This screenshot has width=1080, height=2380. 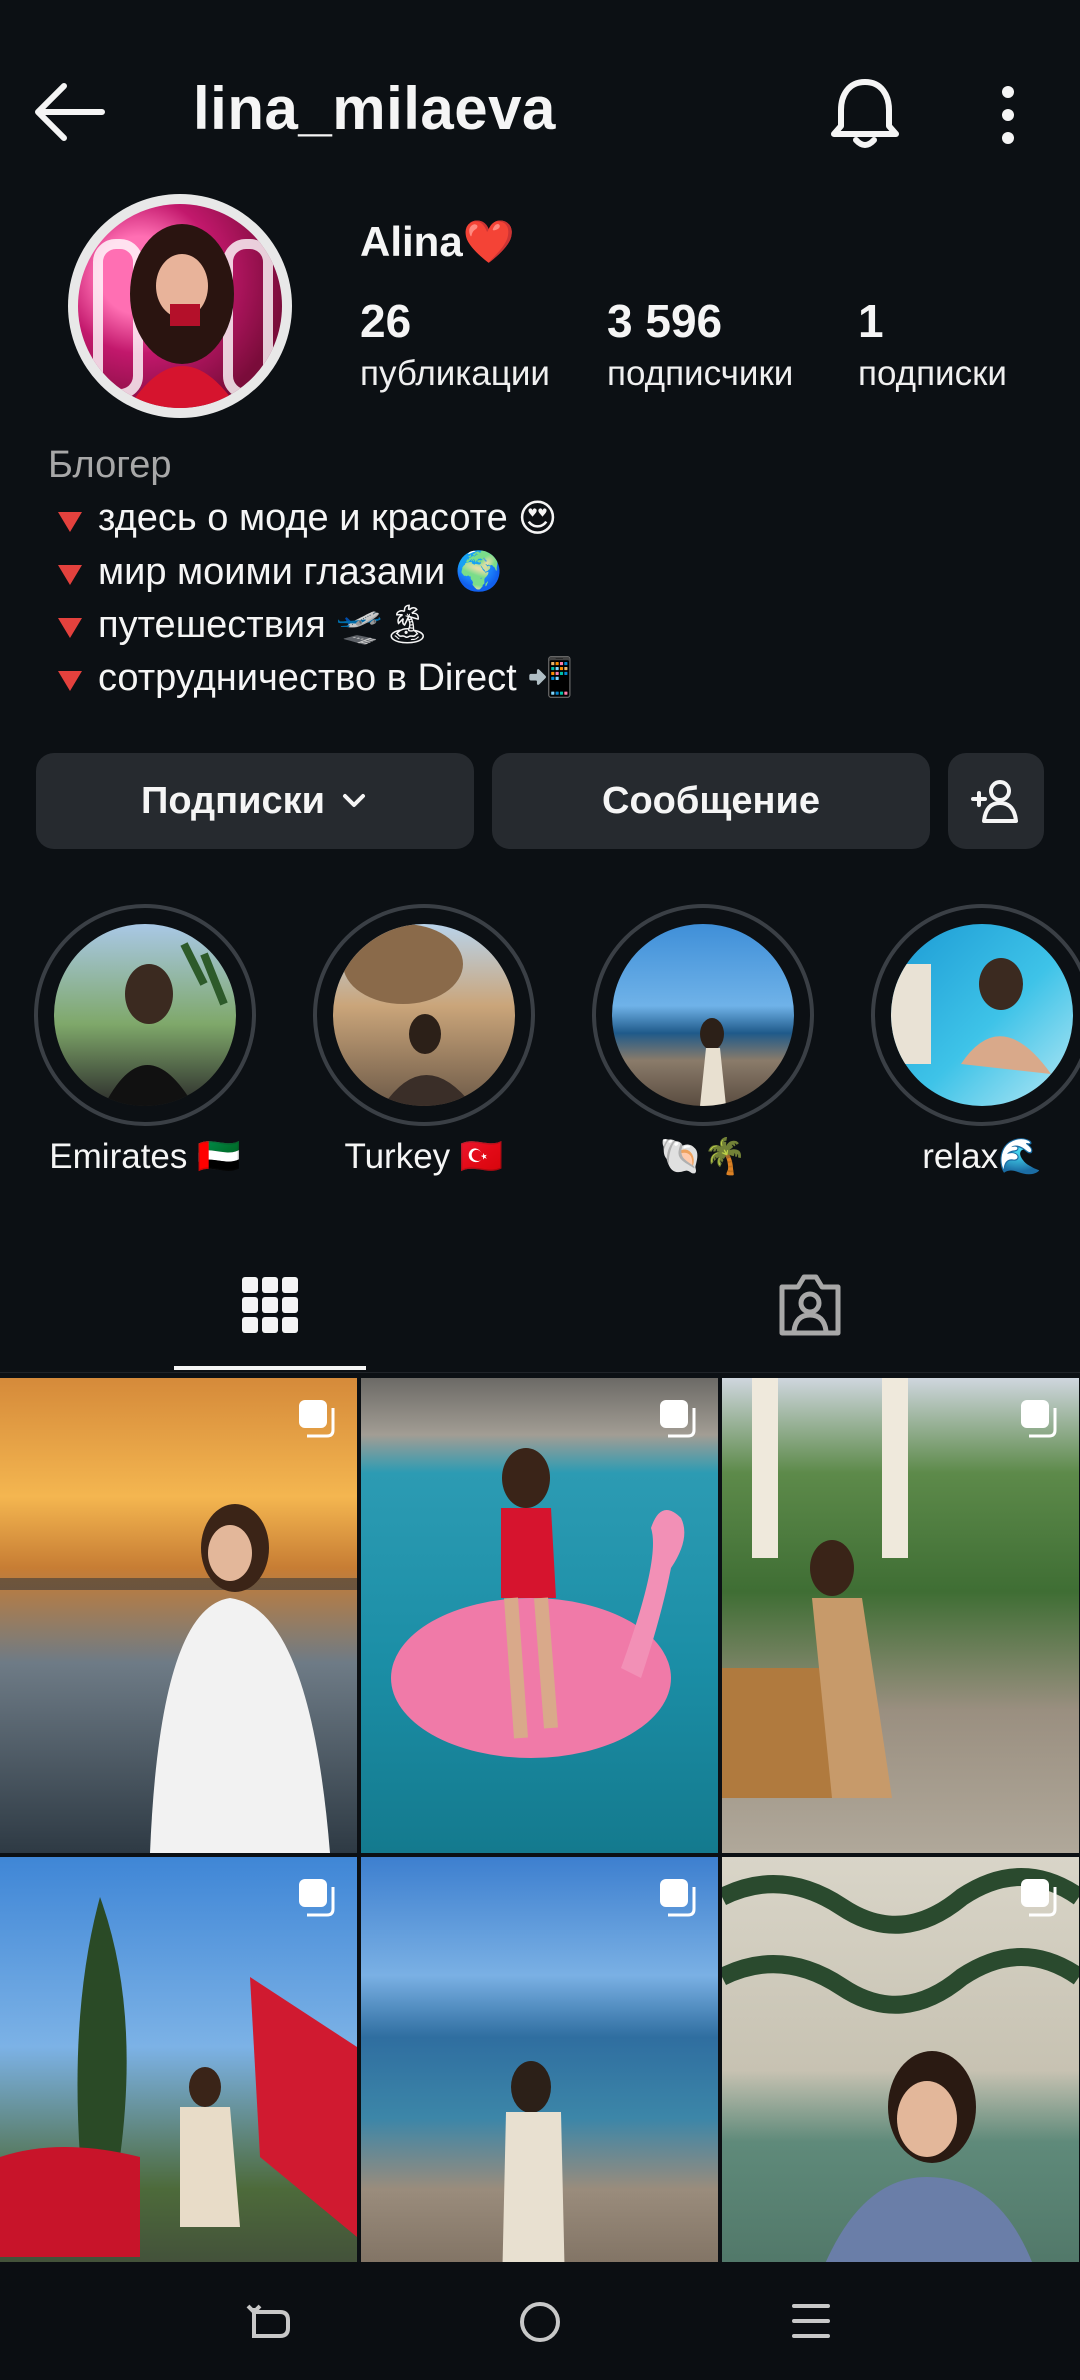 What do you see at coordinates (303, 518) in the screenshot?
I see `bio-text: здесь о моде и красоте` at bounding box center [303, 518].